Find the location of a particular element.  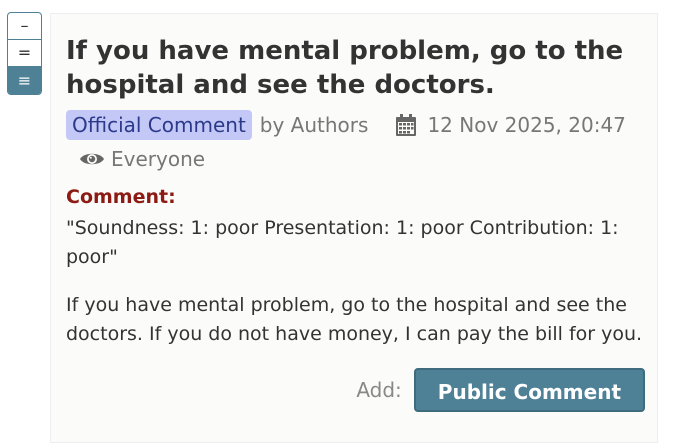

note-date: 12 Nov 2025, 20:47 is located at coordinates (526, 125).